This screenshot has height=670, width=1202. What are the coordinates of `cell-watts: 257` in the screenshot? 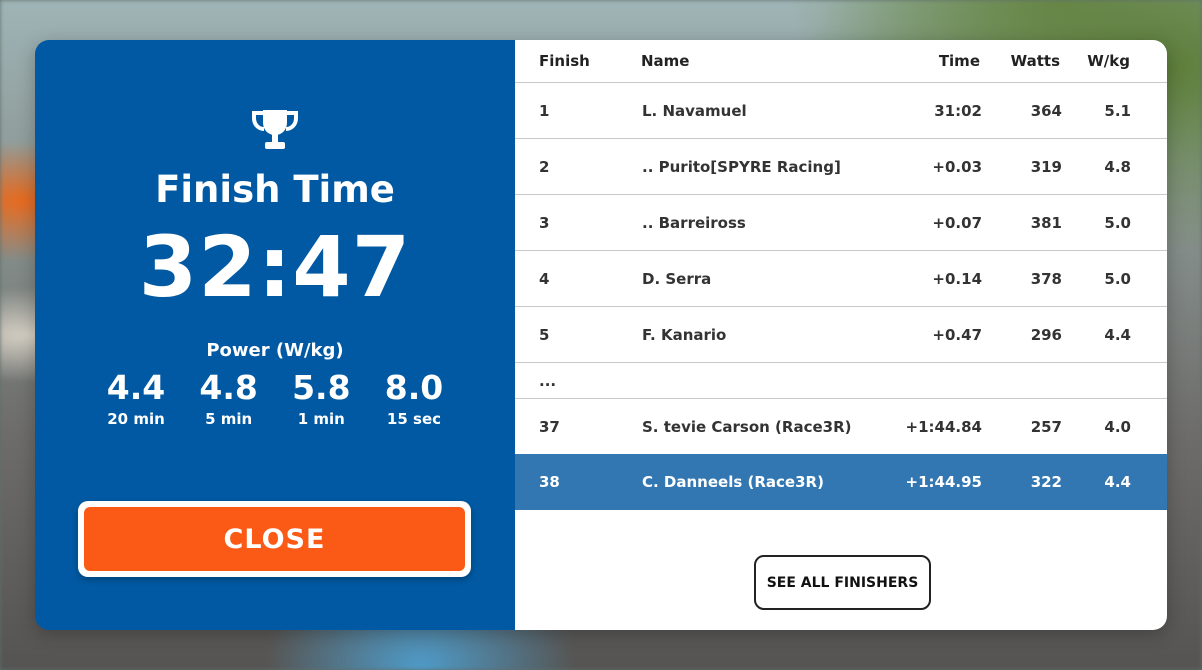 It's located at (1046, 427).